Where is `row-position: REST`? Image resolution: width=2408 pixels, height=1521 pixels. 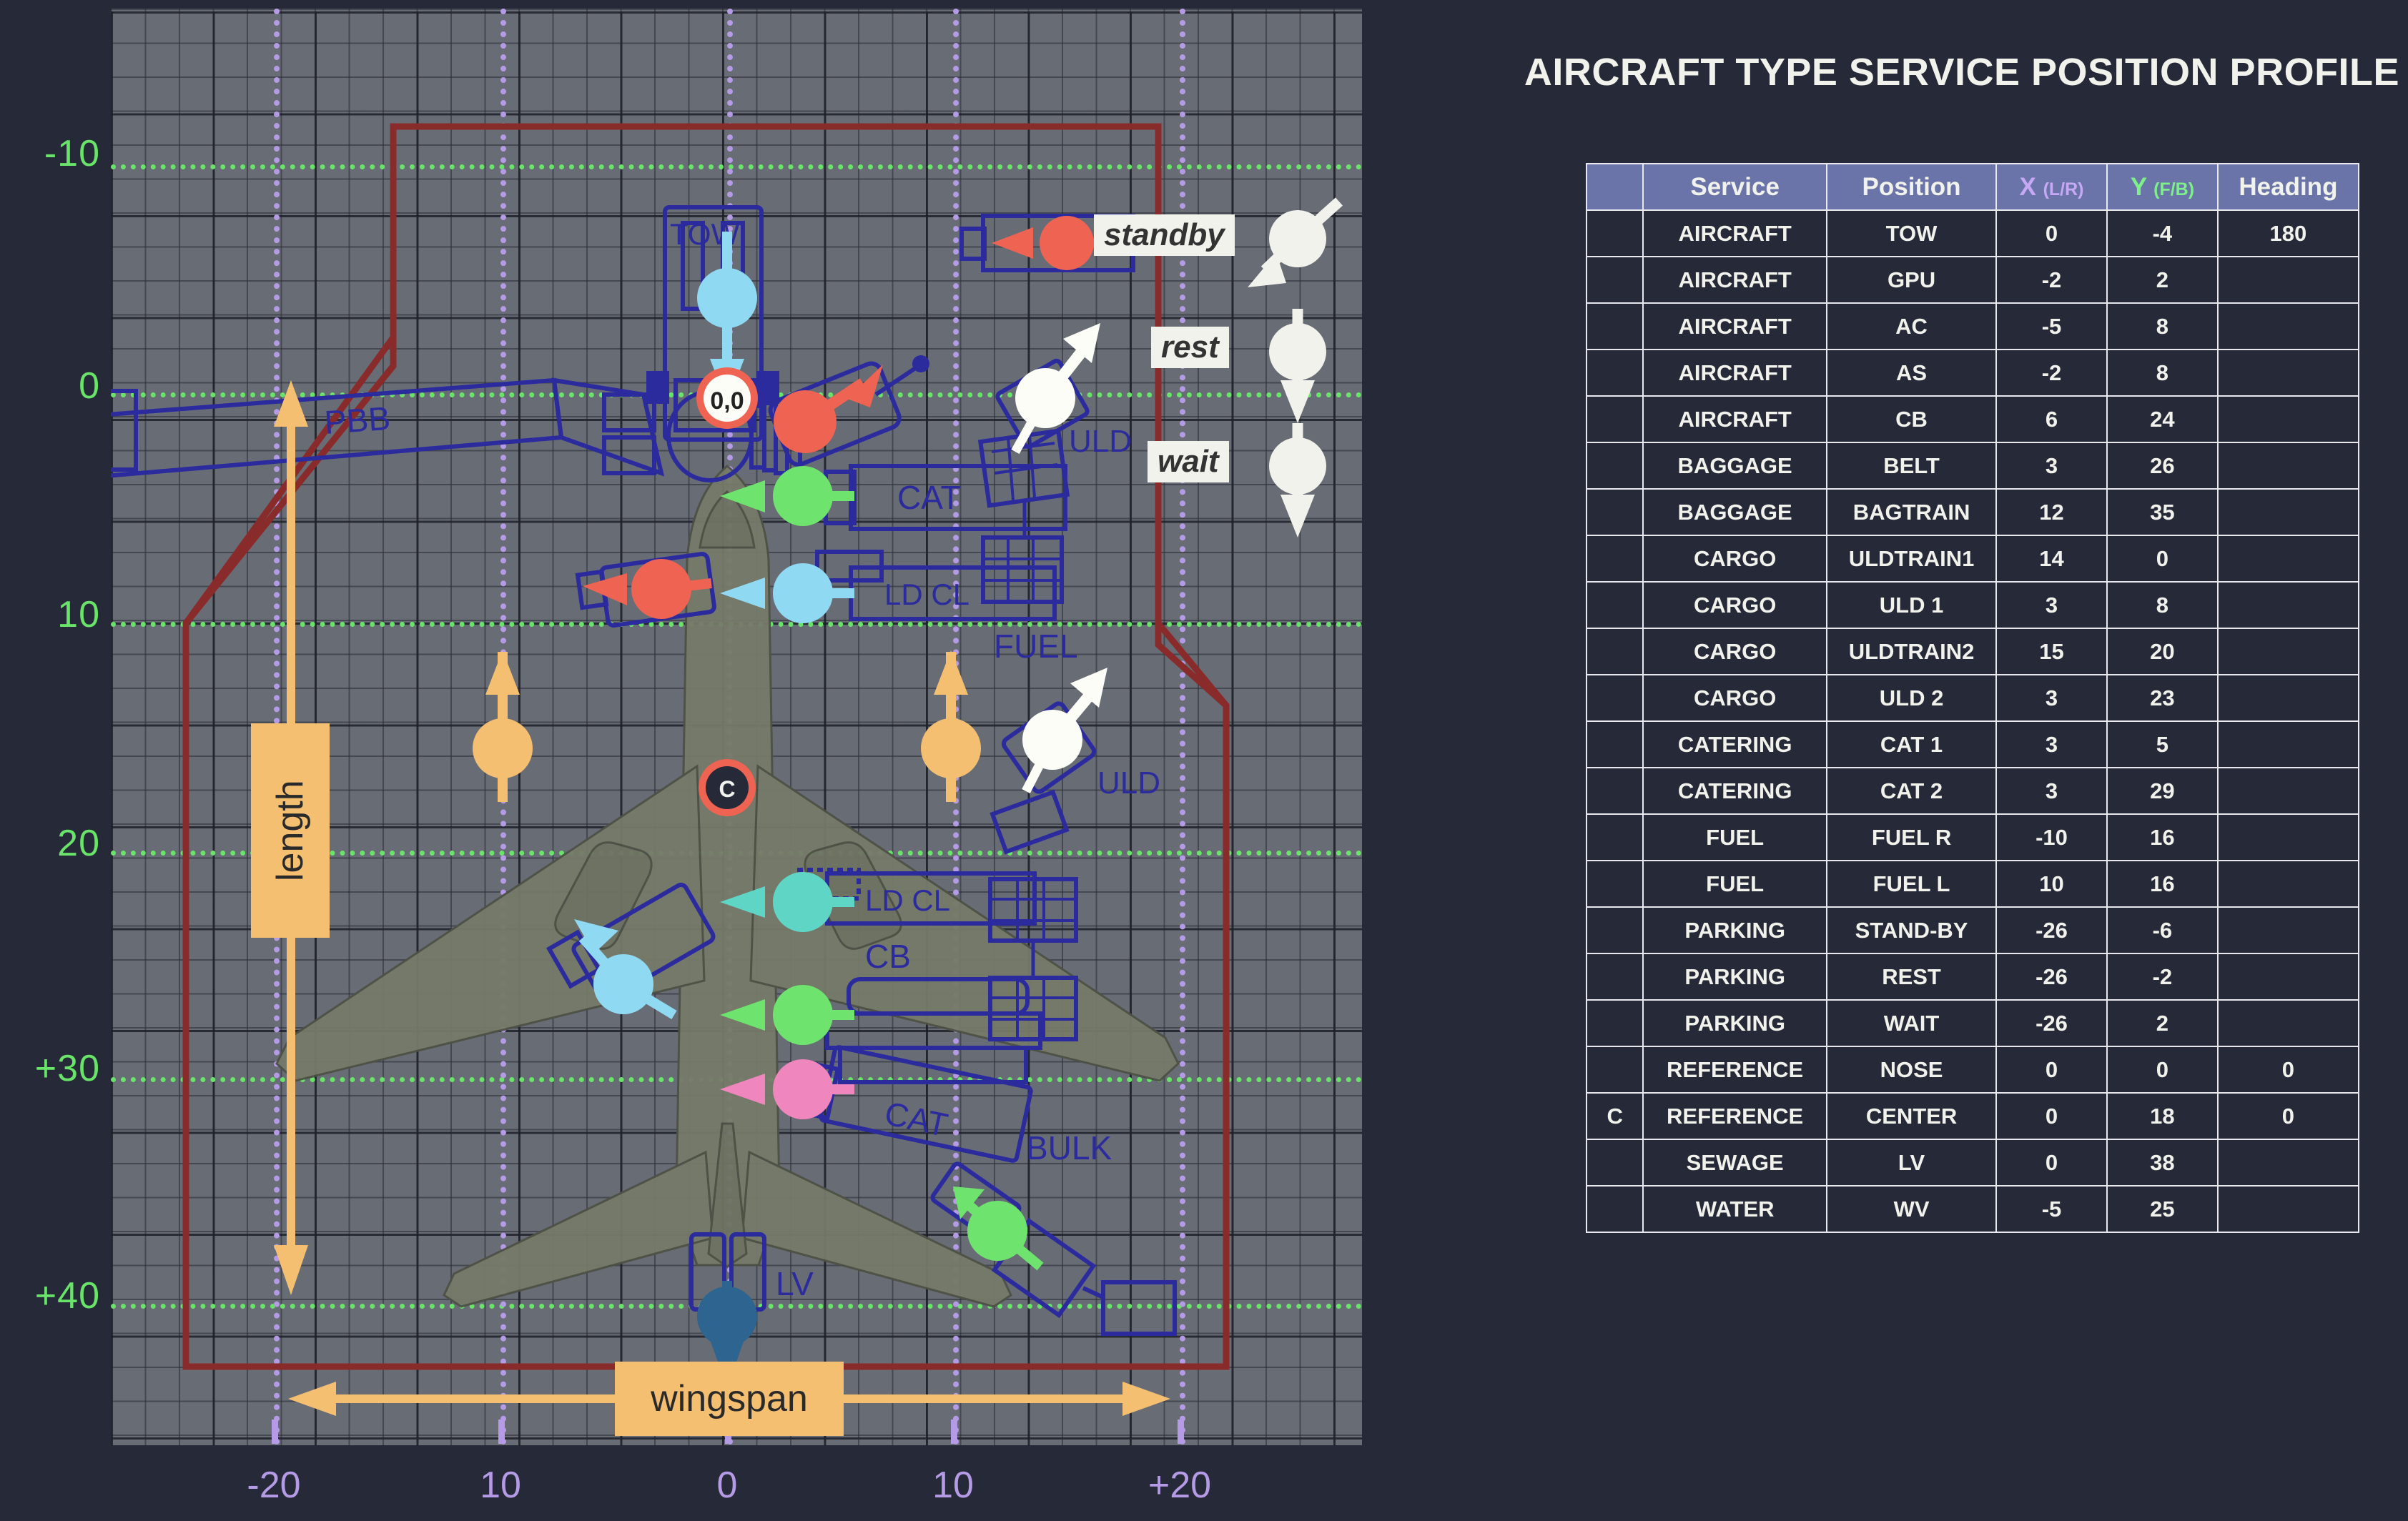
row-position: REST is located at coordinates (1912, 977).